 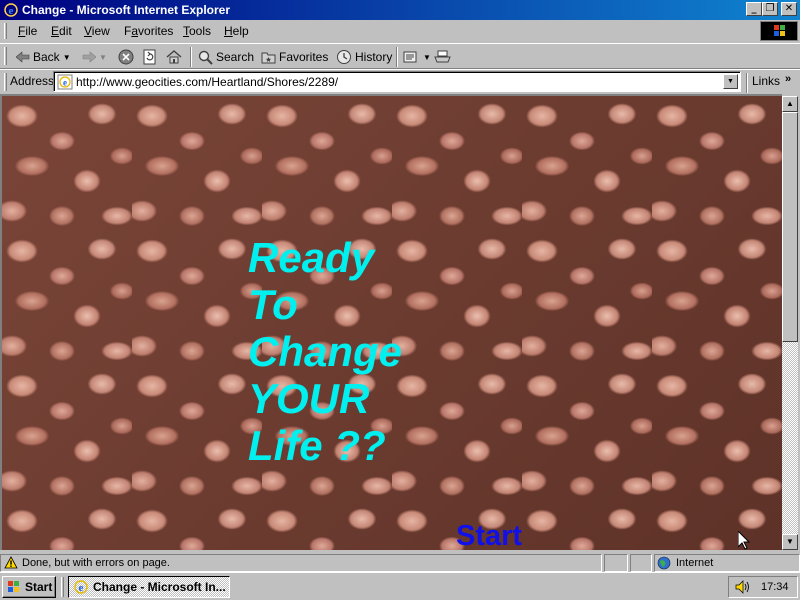 What do you see at coordinates (11, 562) in the screenshot?
I see `warning-icon` at bounding box center [11, 562].